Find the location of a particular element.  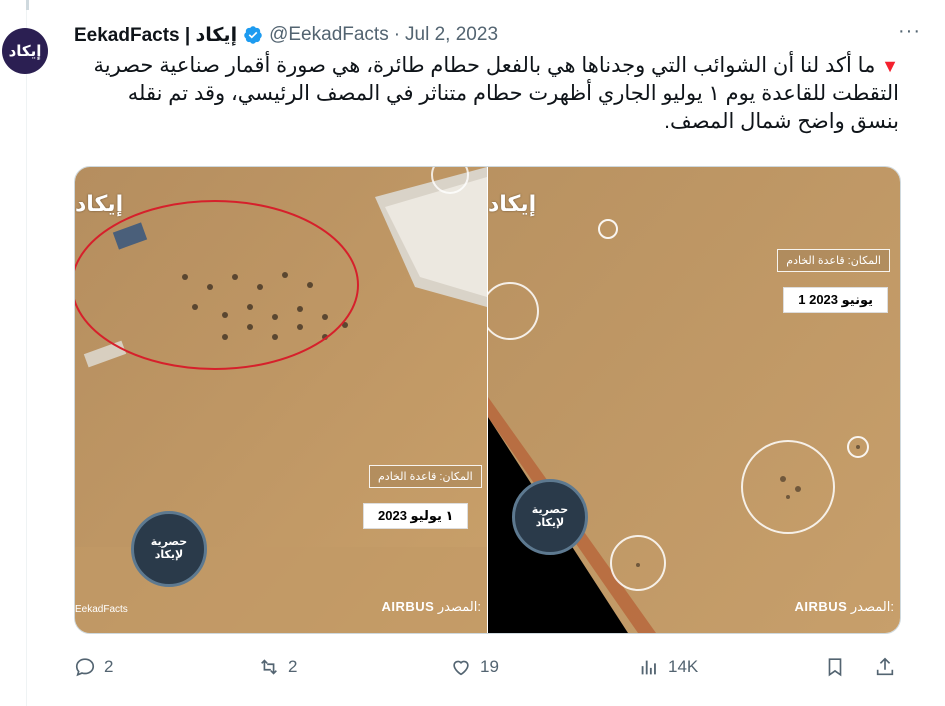

location-label-right: المكان: قاعدة الخادم is located at coordinates (833, 260).